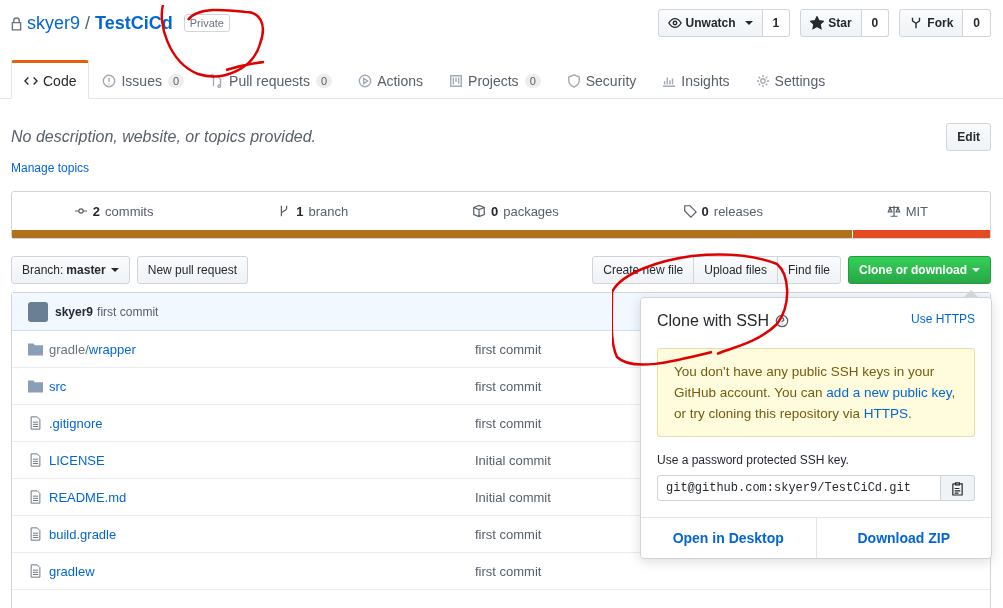 Image resolution: width=1003 pixels, height=608 pixels. I want to click on edit-button: Edit, so click(968, 137).